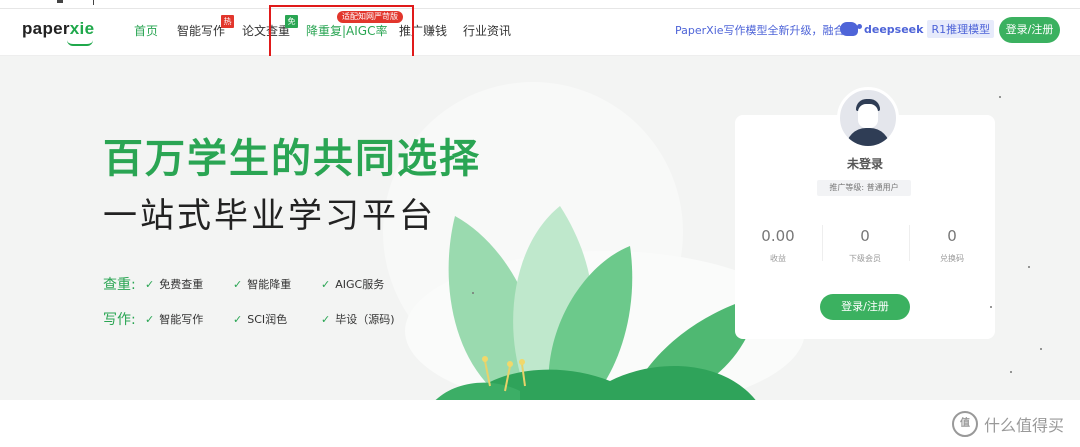  I want to click on username: 未登录, so click(864, 164).